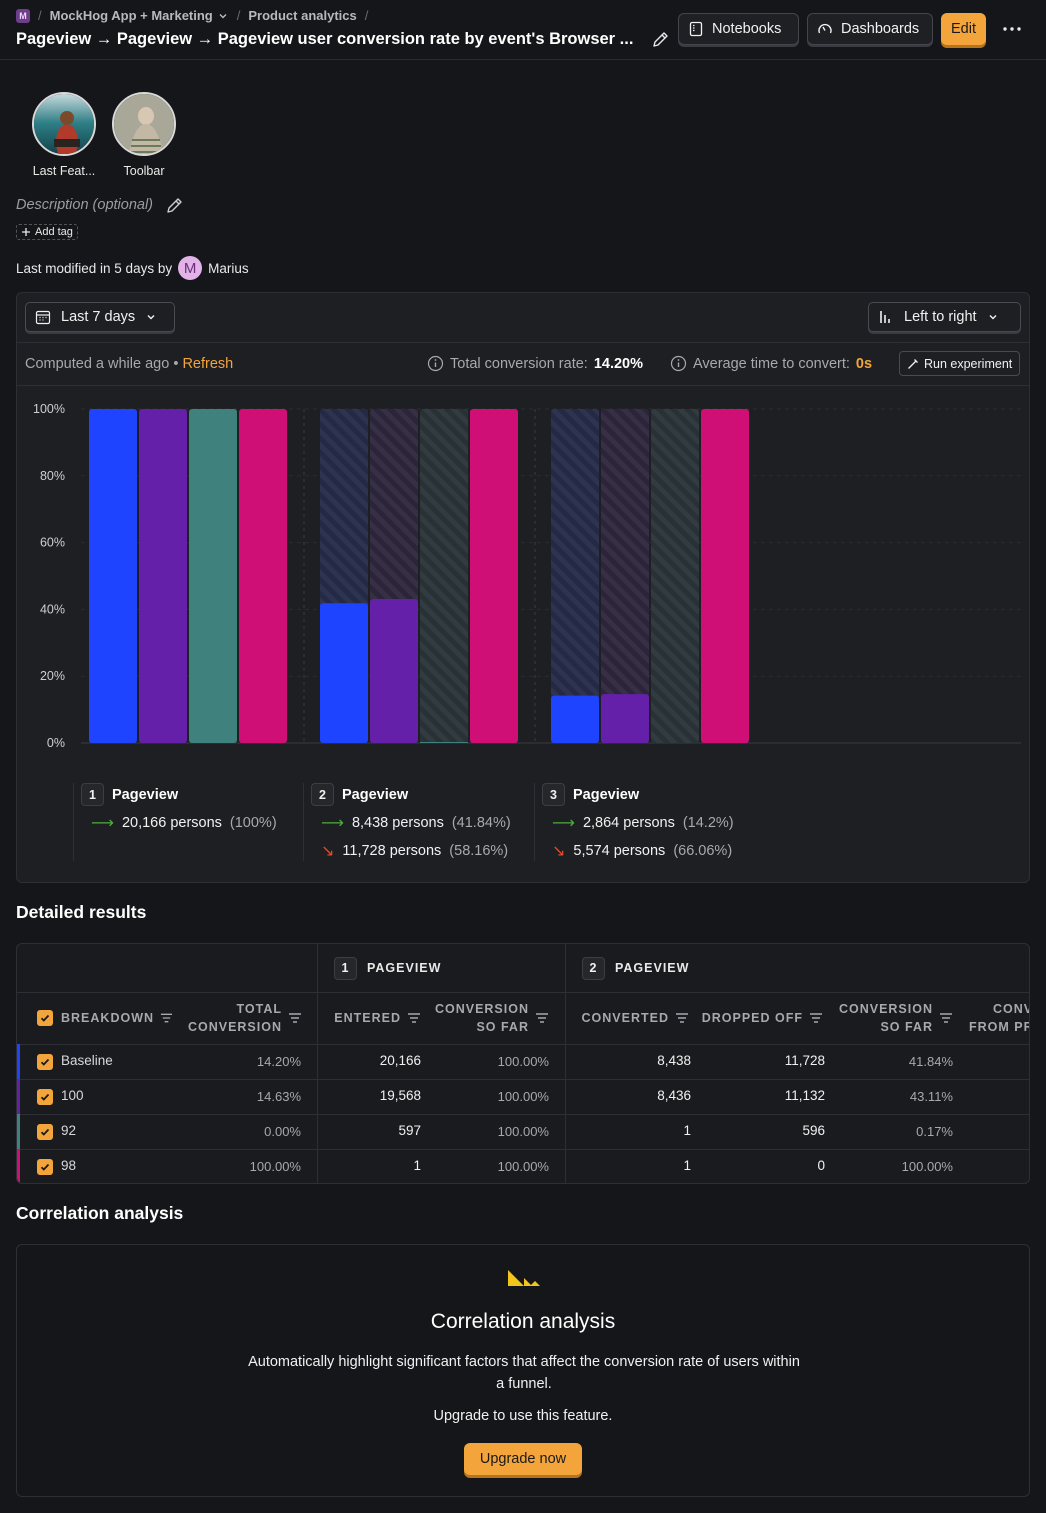 This screenshot has width=1046, height=1513. I want to click on column-header-label: CONVERTED, so click(625, 1018).